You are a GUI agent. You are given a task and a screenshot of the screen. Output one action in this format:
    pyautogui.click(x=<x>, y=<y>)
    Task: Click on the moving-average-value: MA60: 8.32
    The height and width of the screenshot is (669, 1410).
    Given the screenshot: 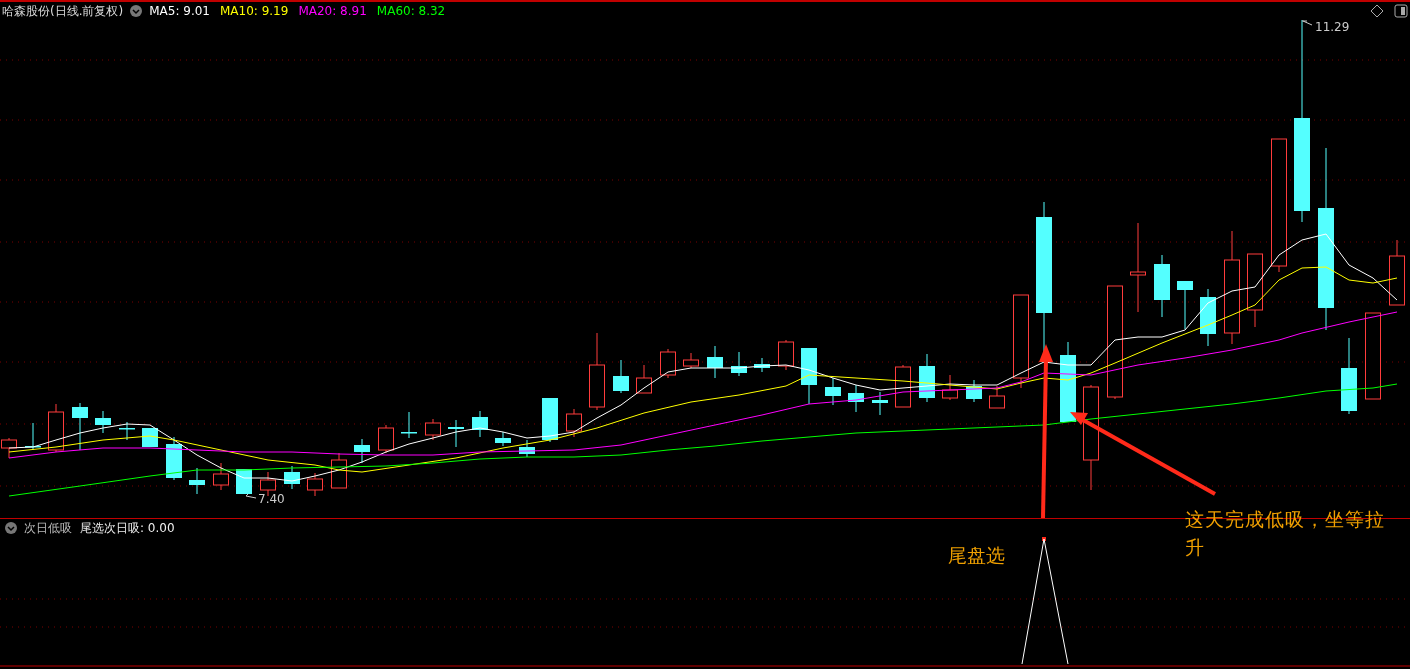 What is the action you would take?
    pyautogui.click(x=411, y=11)
    